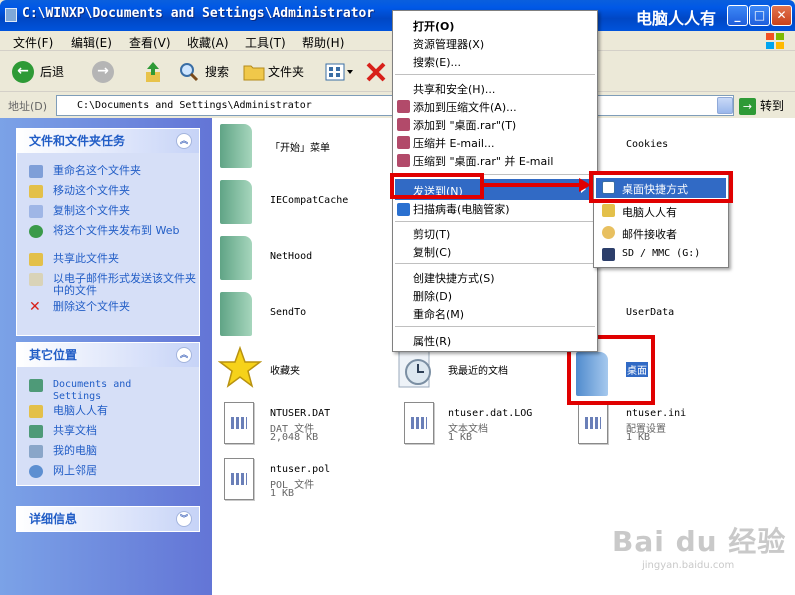  Describe the element at coordinates (432, 341) in the screenshot. I see `menu-properties: 属性(R)` at that location.